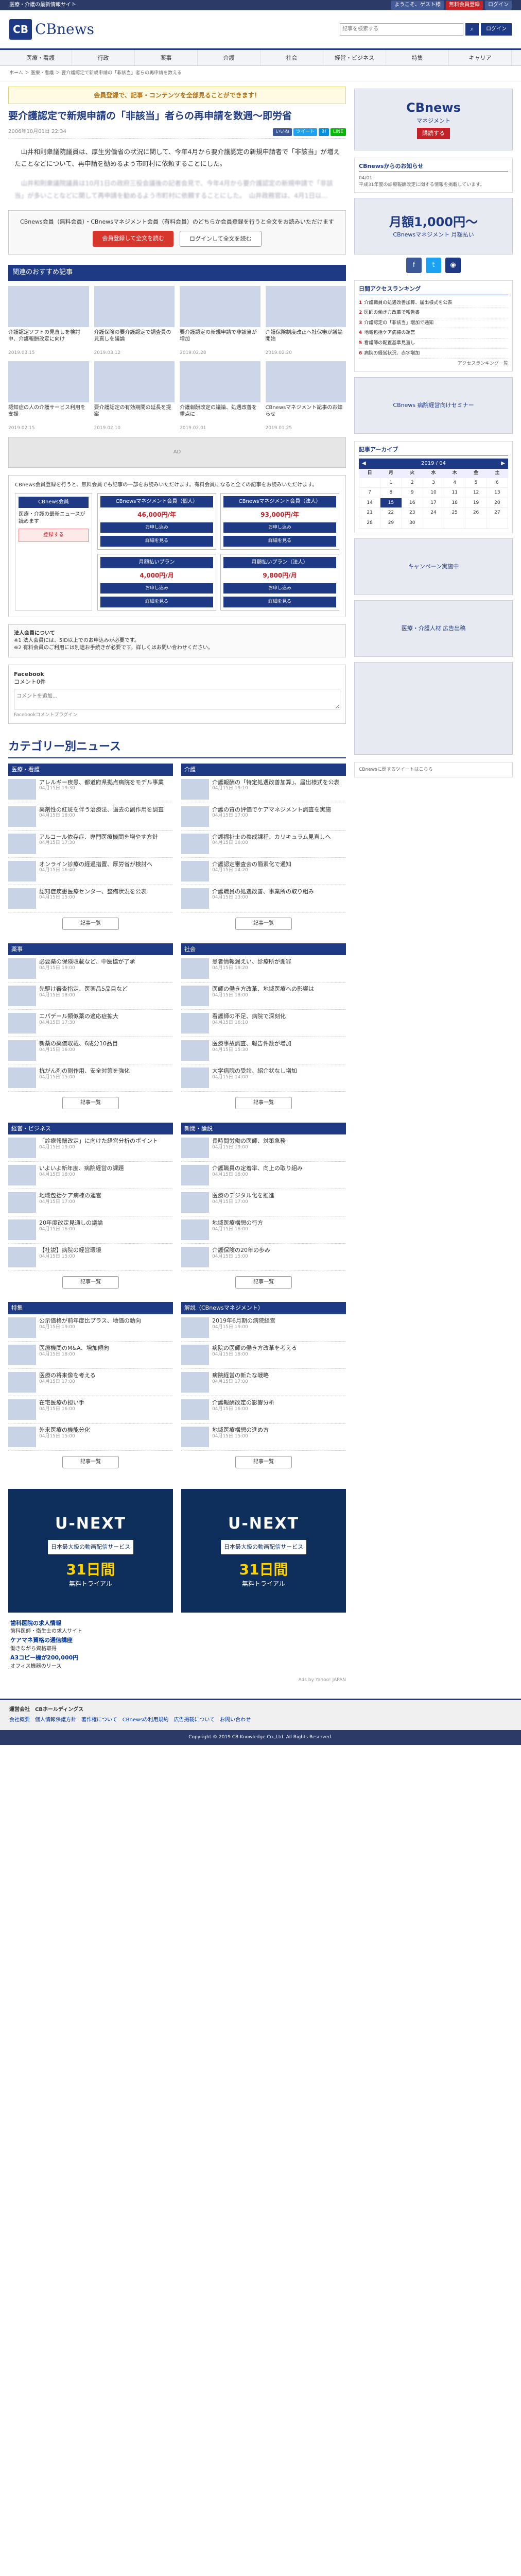 The height and width of the screenshot is (2576, 521). I want to click on category-item: 「診療報酬改定」に向けた経営分析のポイント 04月15日 19:00, so click(90, 1148).